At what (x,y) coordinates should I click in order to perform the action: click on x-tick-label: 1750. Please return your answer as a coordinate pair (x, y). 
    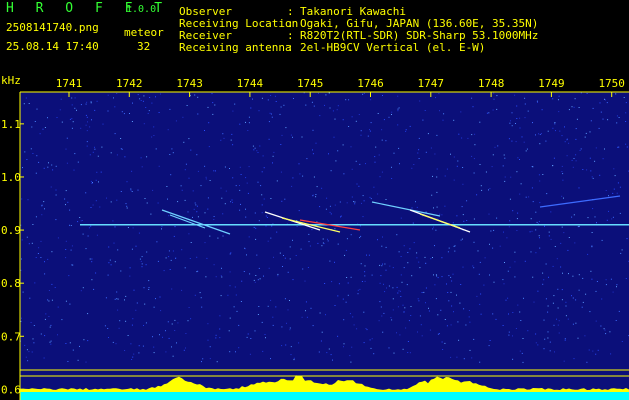
    Looking at the image, I should click on (611, 83).